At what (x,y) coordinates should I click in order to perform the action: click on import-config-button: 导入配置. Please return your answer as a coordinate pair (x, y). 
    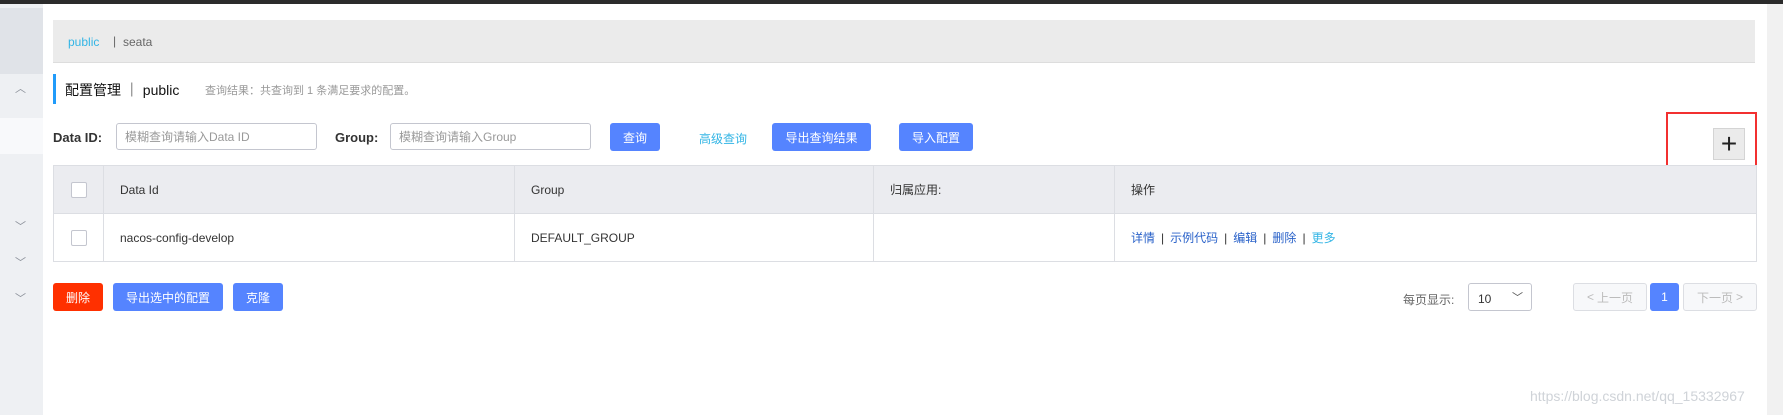
    Looking at the image, I should click on (936, 137).